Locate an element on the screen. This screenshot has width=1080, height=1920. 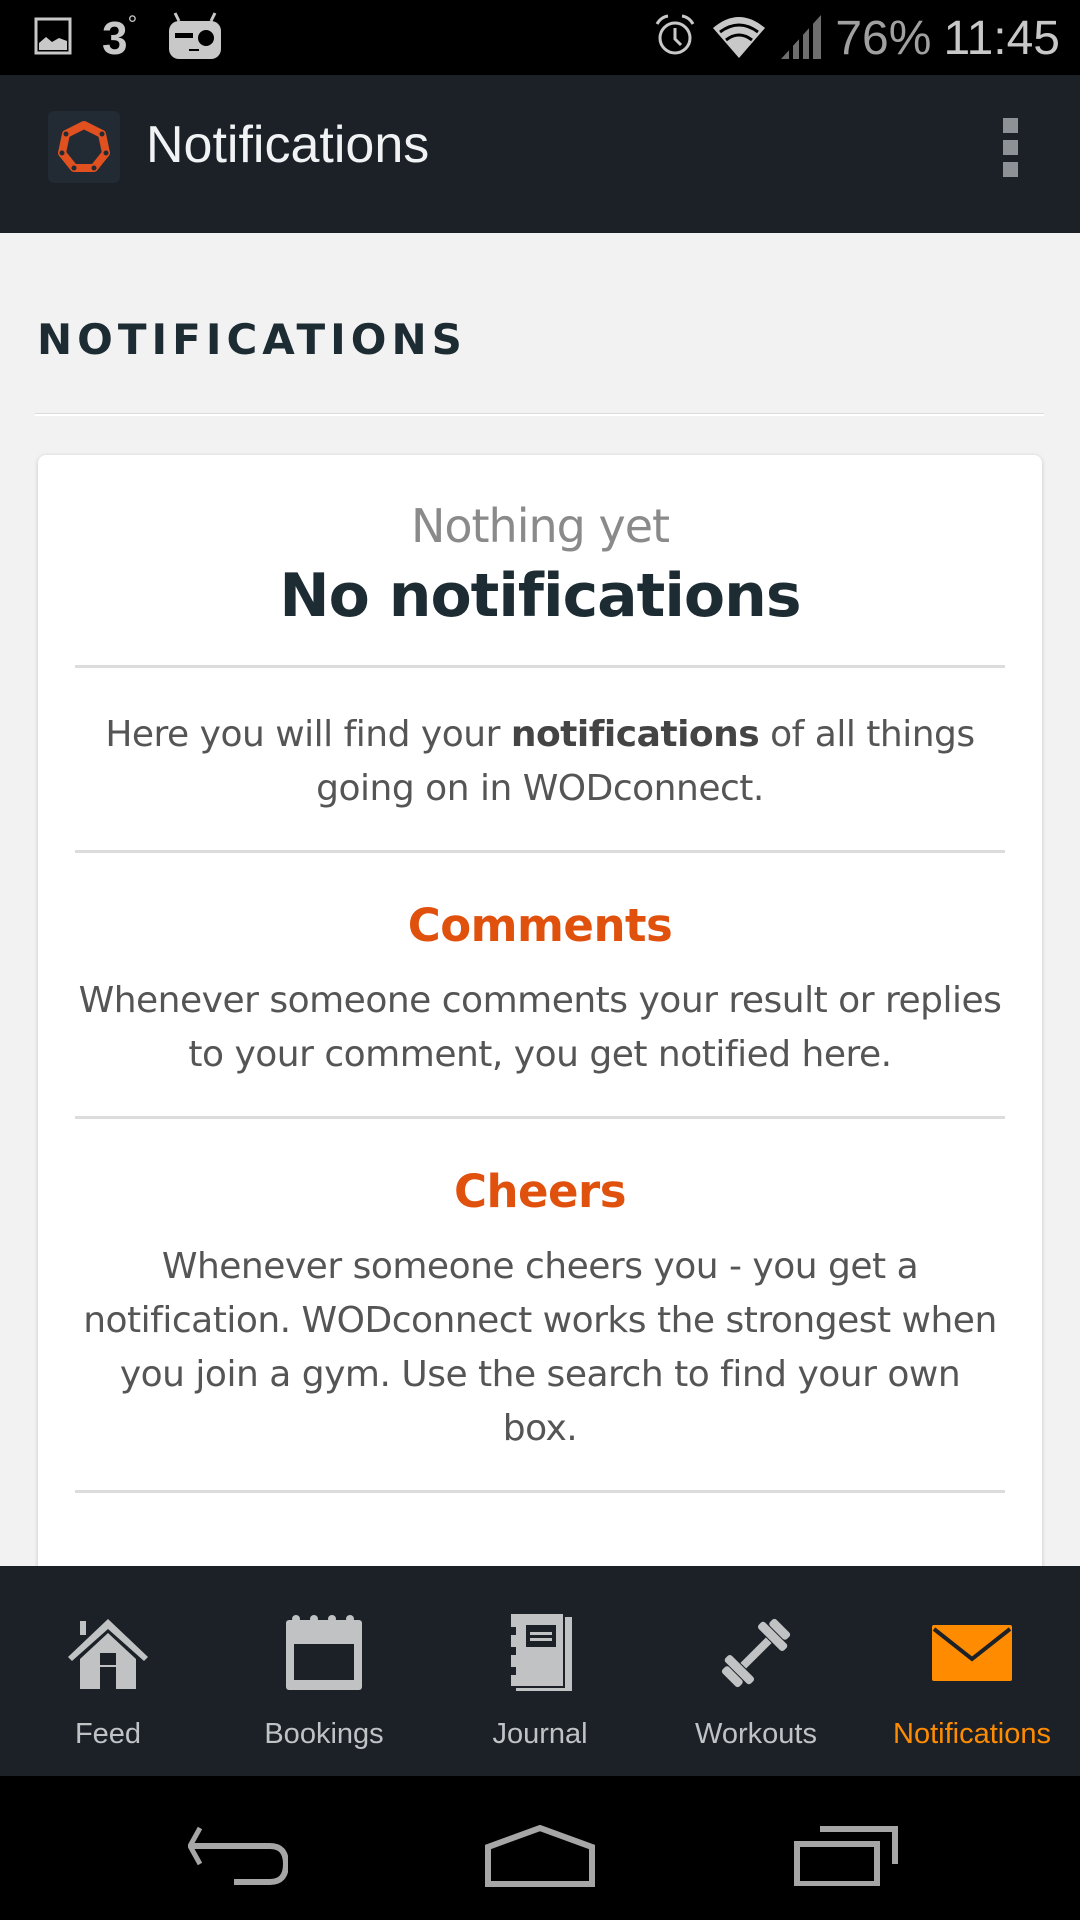
nav-item-notifications: Notifications is located at coordinates (972, 1671).